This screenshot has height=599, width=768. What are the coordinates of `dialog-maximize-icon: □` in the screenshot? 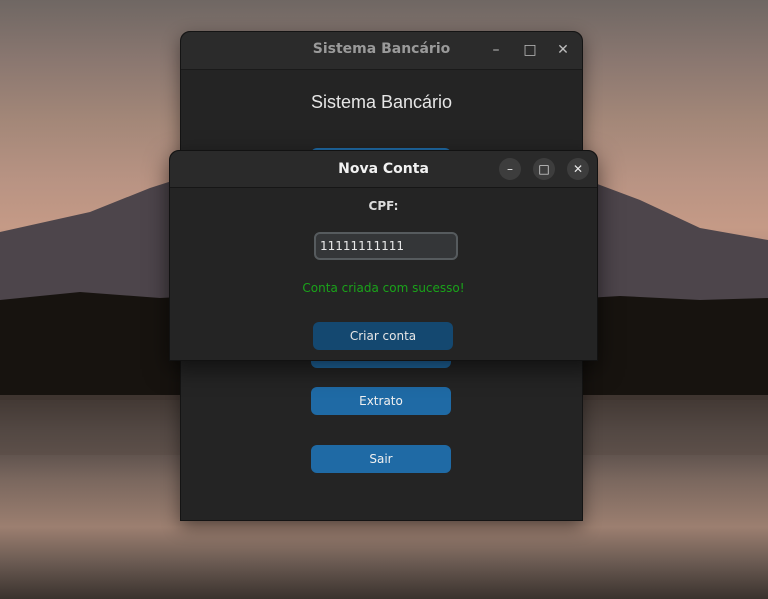 It's located at (544, 169).